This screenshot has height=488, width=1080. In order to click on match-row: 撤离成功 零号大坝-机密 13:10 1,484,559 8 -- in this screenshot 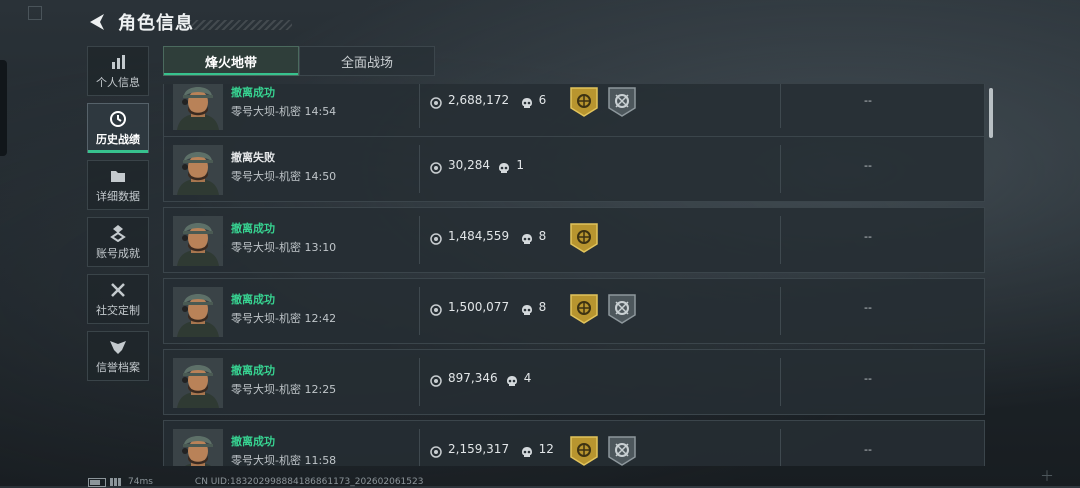, I will do `click(574, 240)`.